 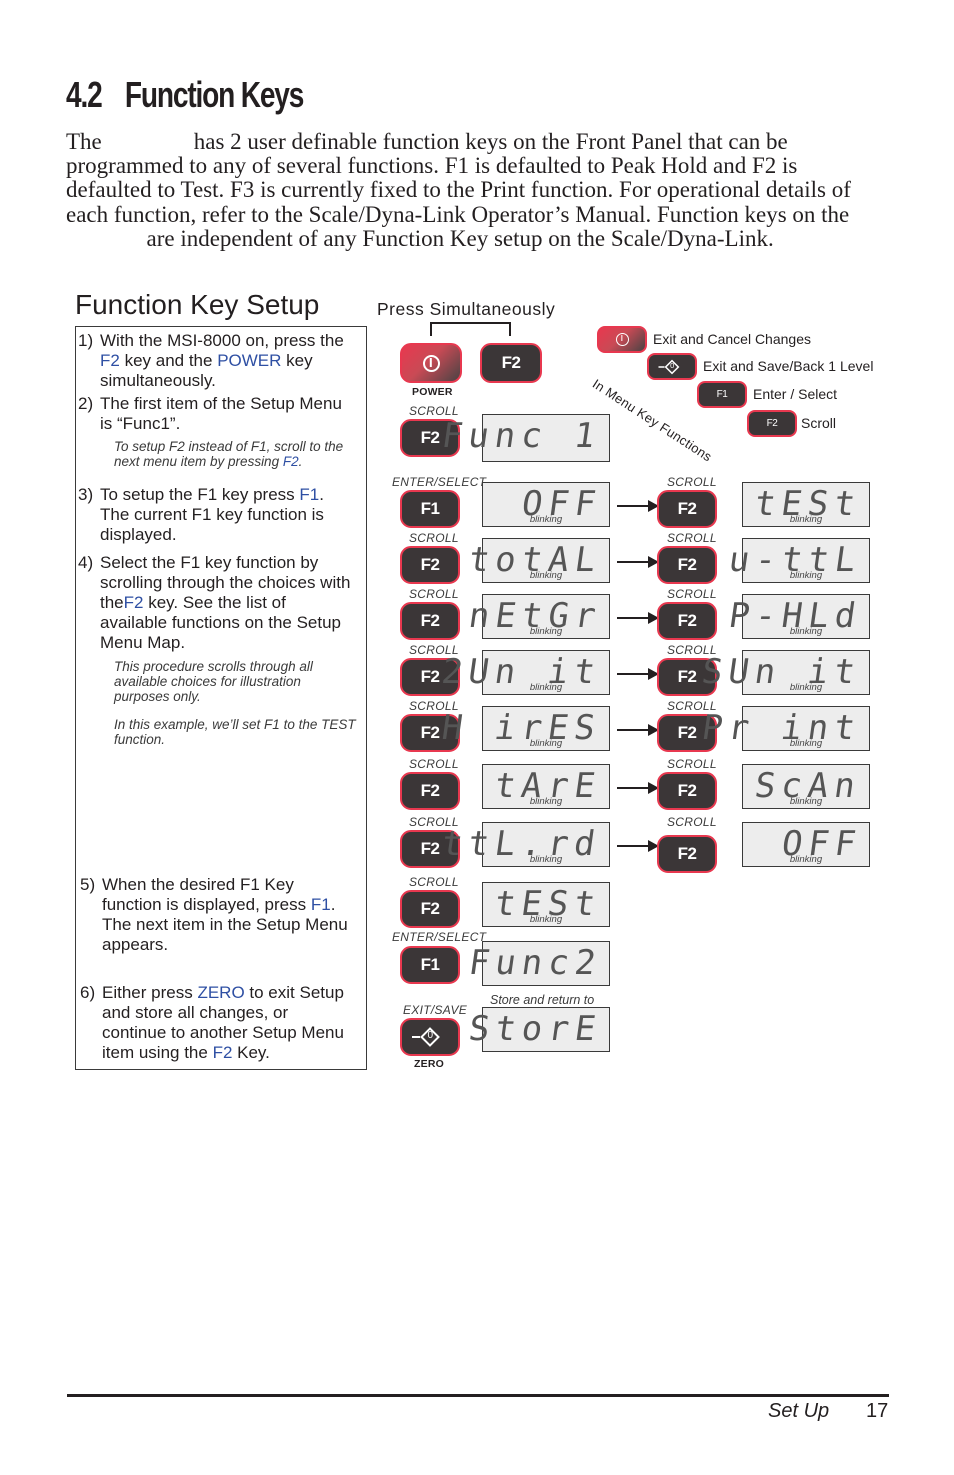 What do you see at coordinates (478, 1395) in the screenshot?
I see `footer-rule` at bounding box center [478, 1395].